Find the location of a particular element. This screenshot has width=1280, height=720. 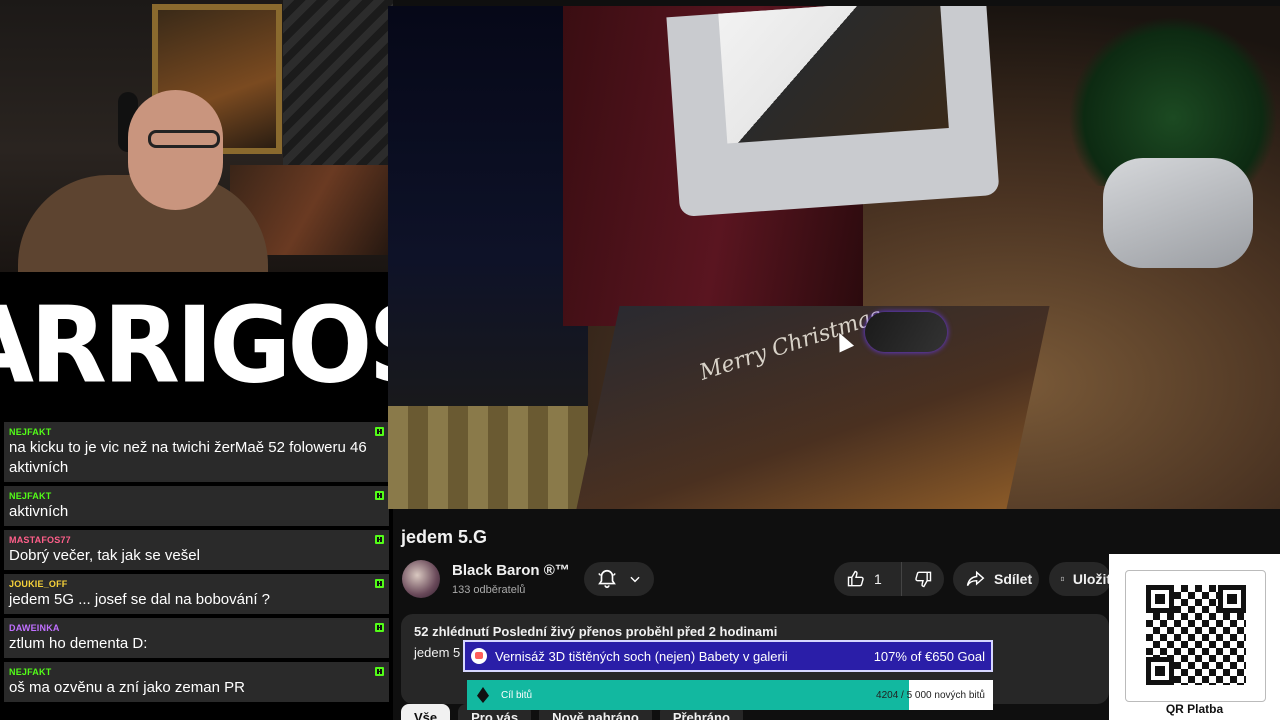

streamer-face is located at coordinates (175, 150).